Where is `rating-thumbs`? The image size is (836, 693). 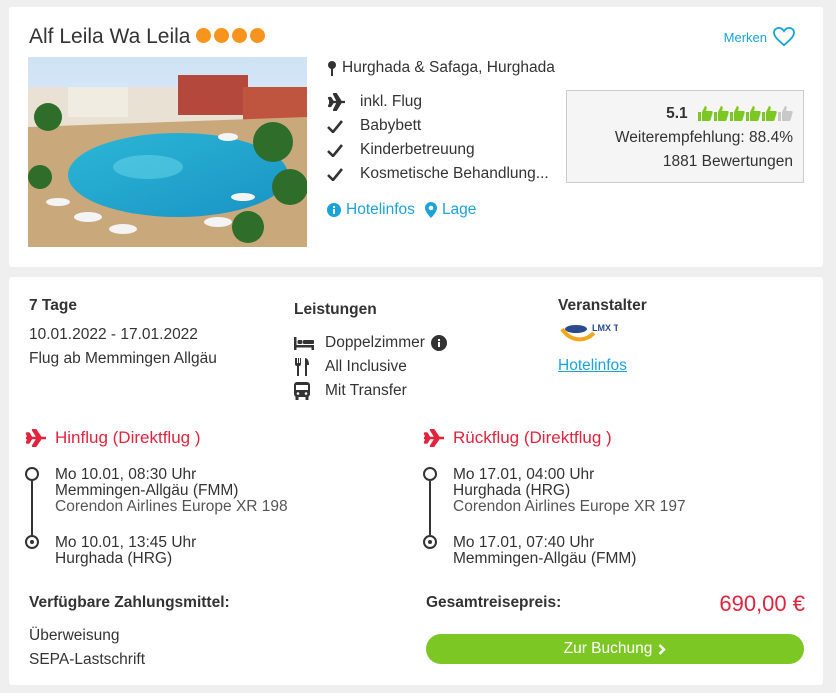
rating-thumbs is located at coordinates (745, 114).